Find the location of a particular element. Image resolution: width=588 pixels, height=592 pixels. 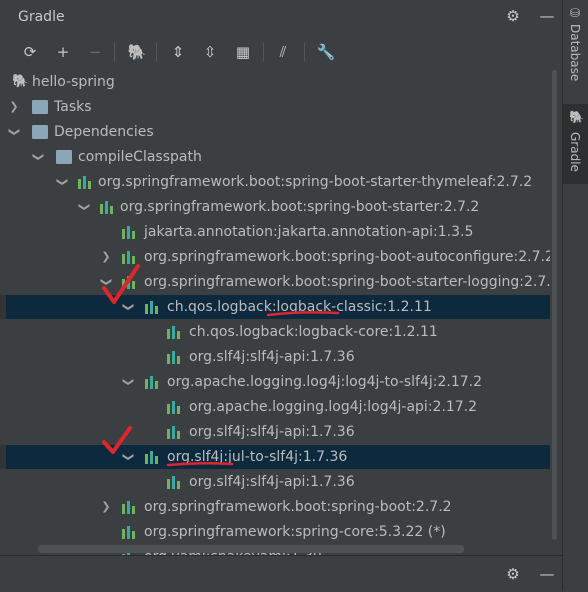

database-tab-label: Database is located at coordinates (575, 53).